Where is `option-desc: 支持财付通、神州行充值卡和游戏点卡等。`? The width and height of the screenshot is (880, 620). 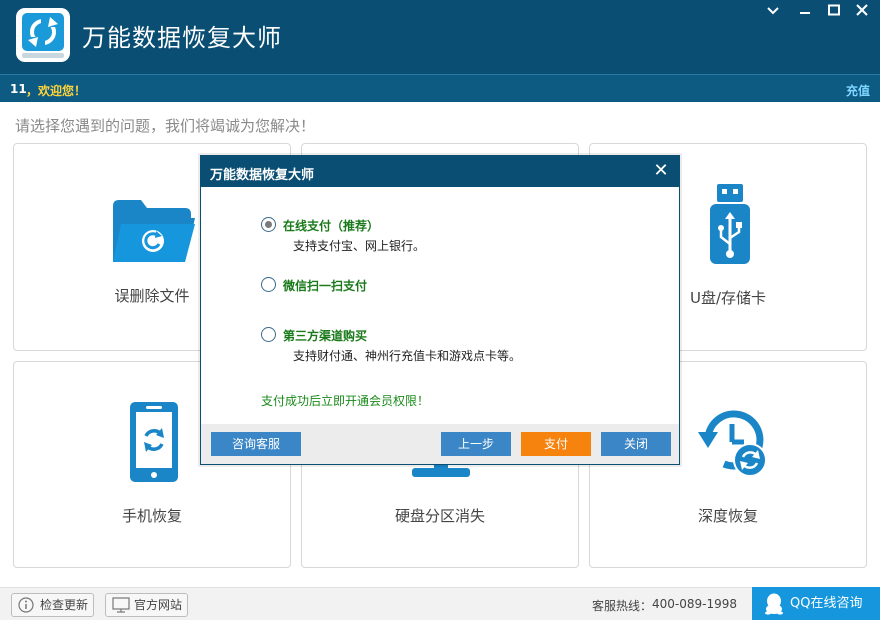 option-desc: 支持财付通、神州行充值卡和游戏点卡等。 is located at coordinates (407, 356).